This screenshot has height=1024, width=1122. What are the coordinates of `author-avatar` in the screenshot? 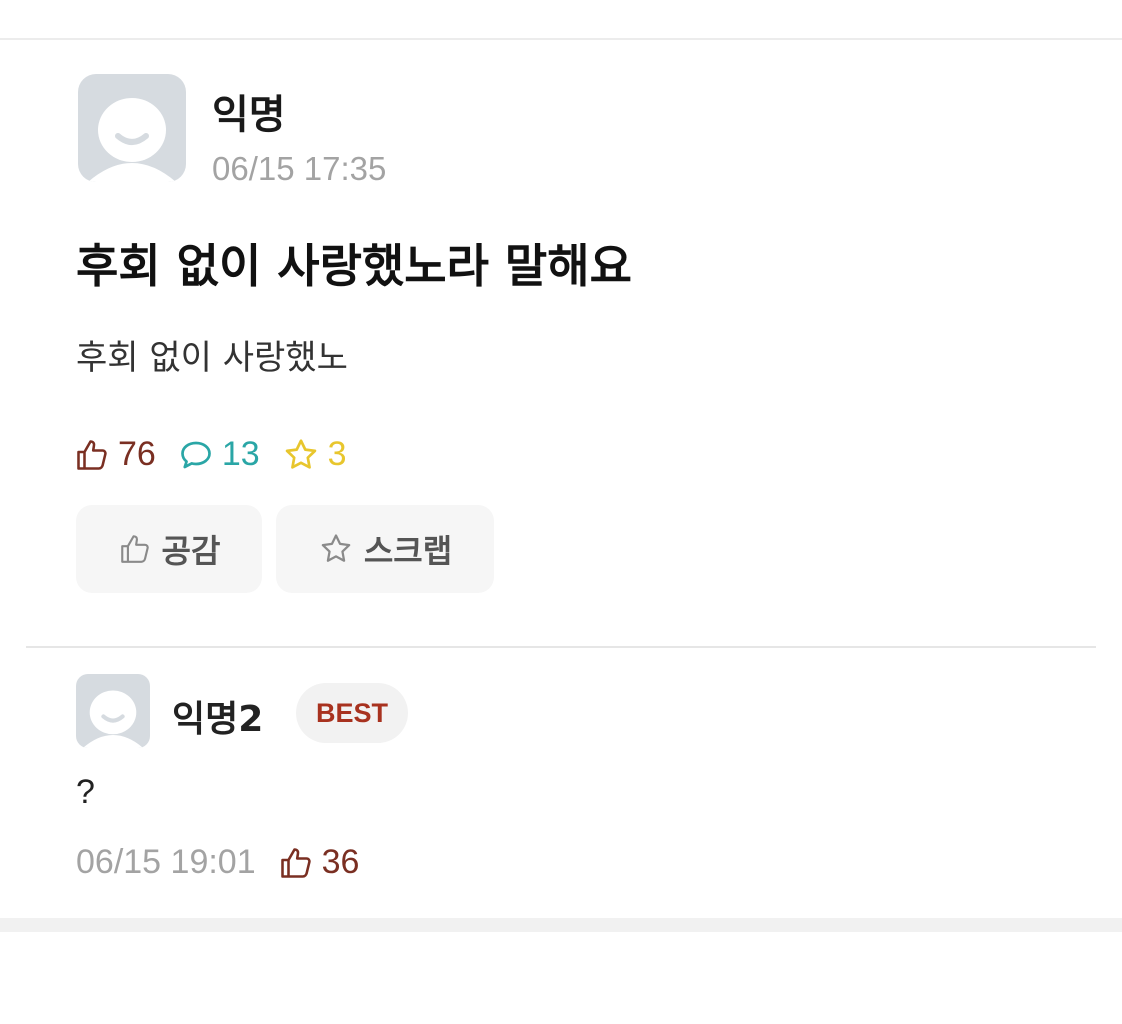 It's located at (132, 128).